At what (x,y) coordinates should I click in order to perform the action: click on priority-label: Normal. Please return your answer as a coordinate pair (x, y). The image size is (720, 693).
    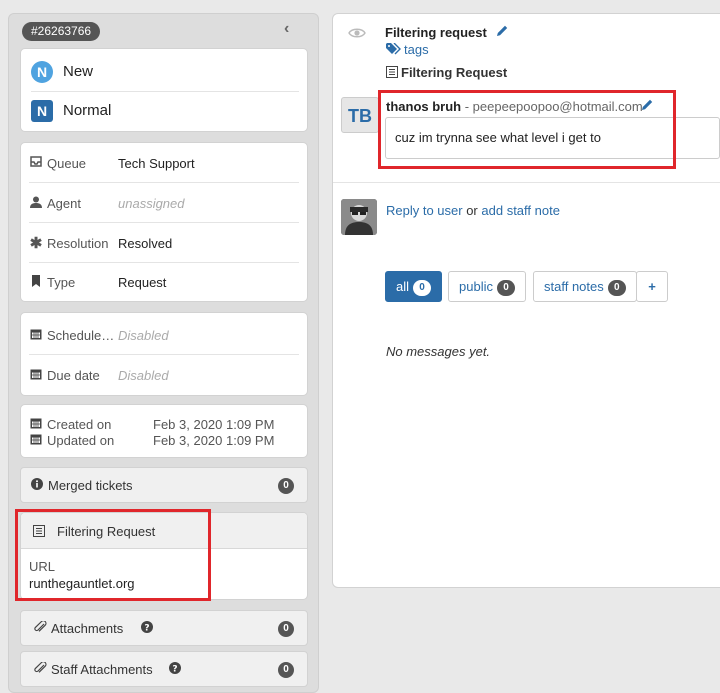
    Looking at the image, I should click on (87, 110).